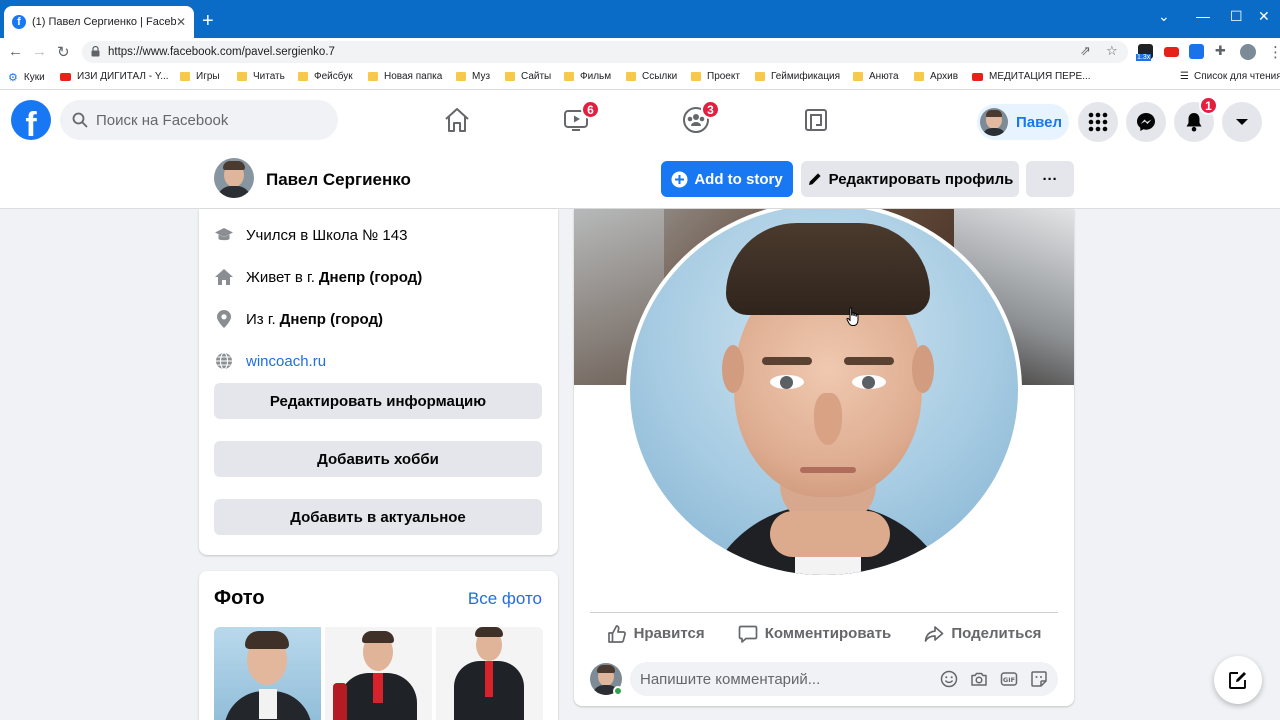 The width and height of the screenshot is (1280, 720). I want to click on like-button: Нравится, so click(656, 634).